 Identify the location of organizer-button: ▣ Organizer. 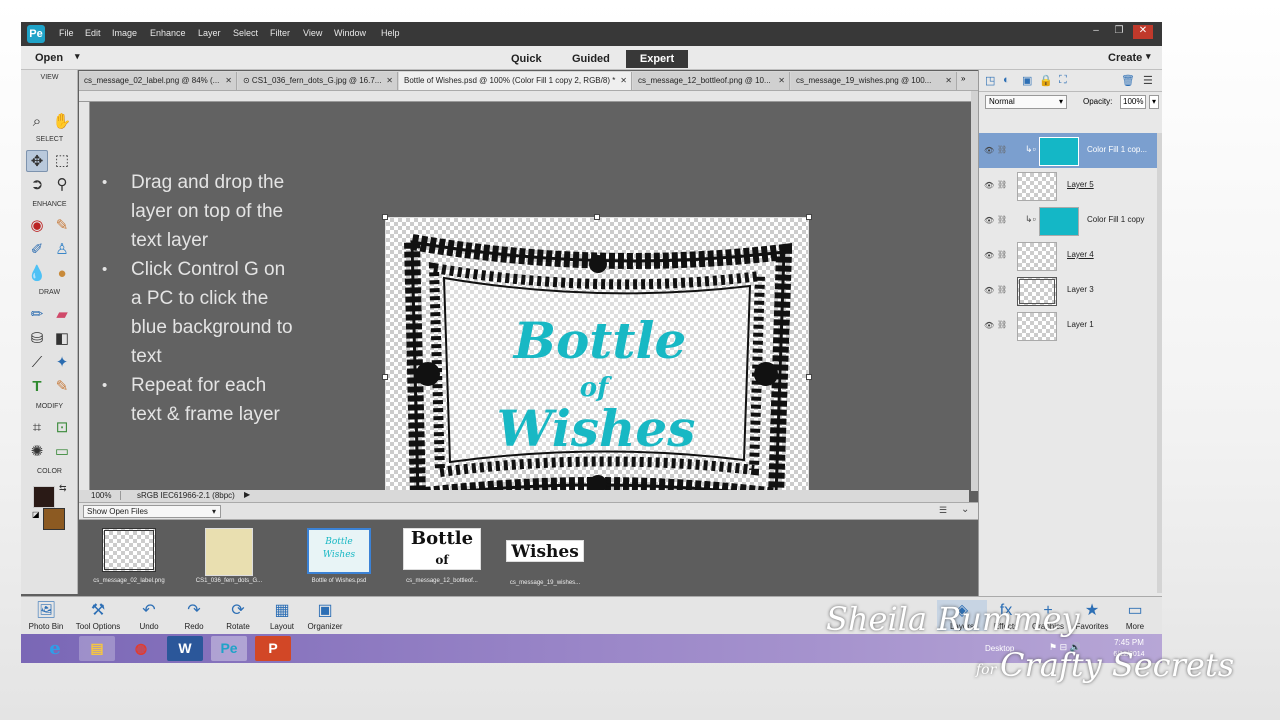
(325, 615).